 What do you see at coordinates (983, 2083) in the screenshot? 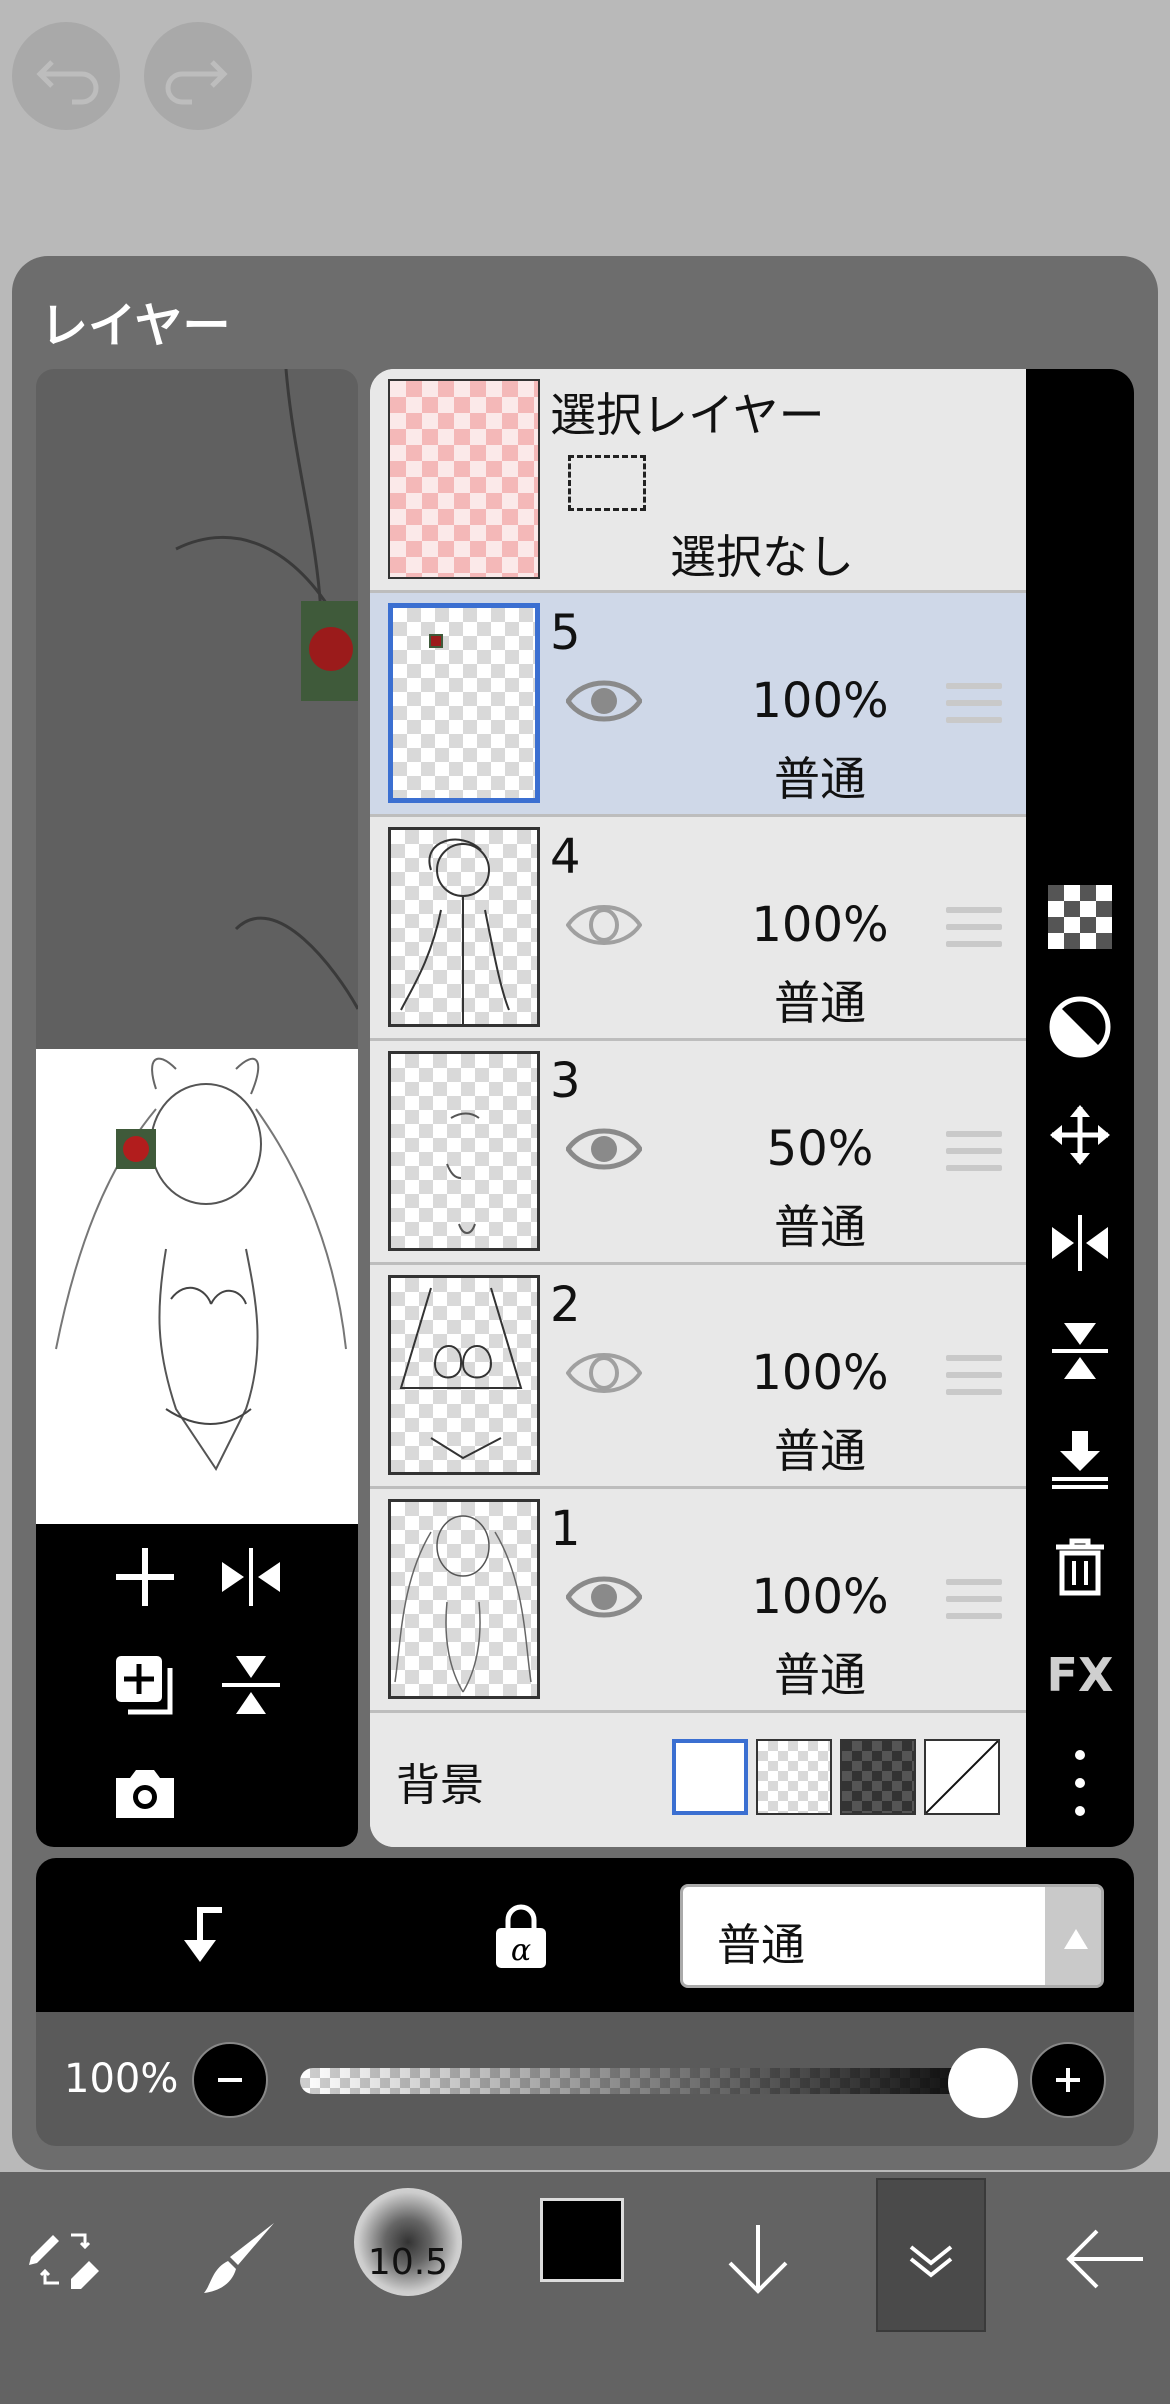
I see `opacity-slider-thumb` at bounding box center [983, 2083].